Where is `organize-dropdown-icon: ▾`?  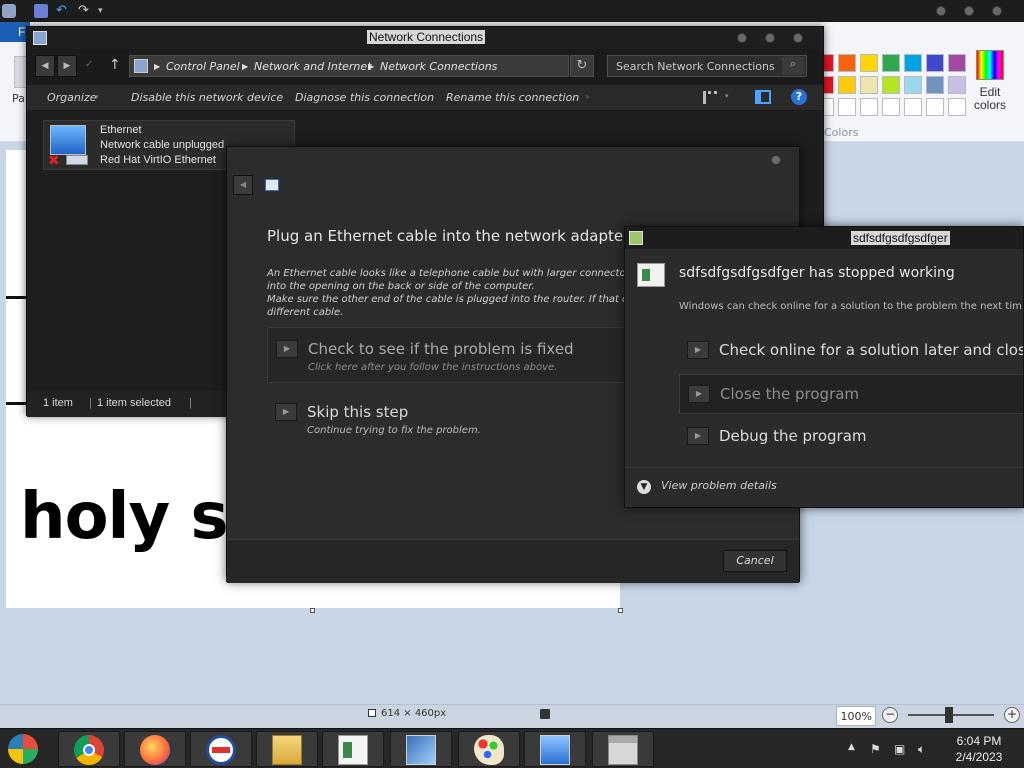 organize-dropdown-icon: ▾ is located at coordinates (97, 97).